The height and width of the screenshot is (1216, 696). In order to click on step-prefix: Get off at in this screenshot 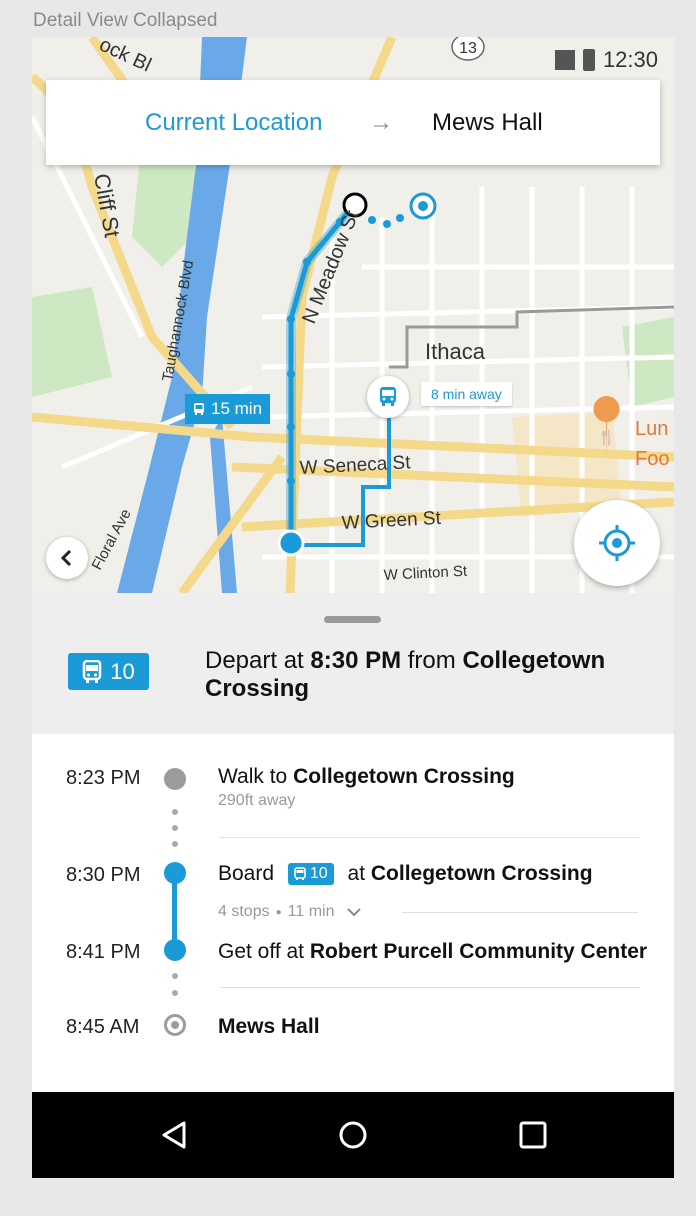, I will do `click(261, 951)`.